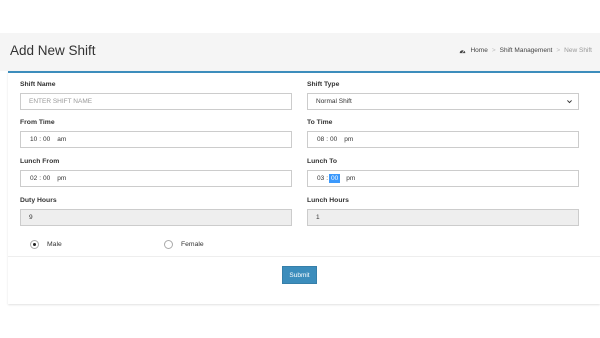 This screenshot has height=338, width=600. Describe the element at coordinates (320, 178) in the screenshot. I see `lunch-to-hour: 03` at that location.